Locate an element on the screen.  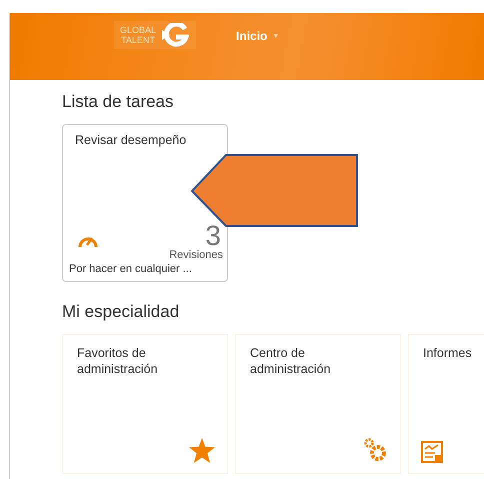
app-tile: Favoritos de administración is located at coordinates (145, 404).